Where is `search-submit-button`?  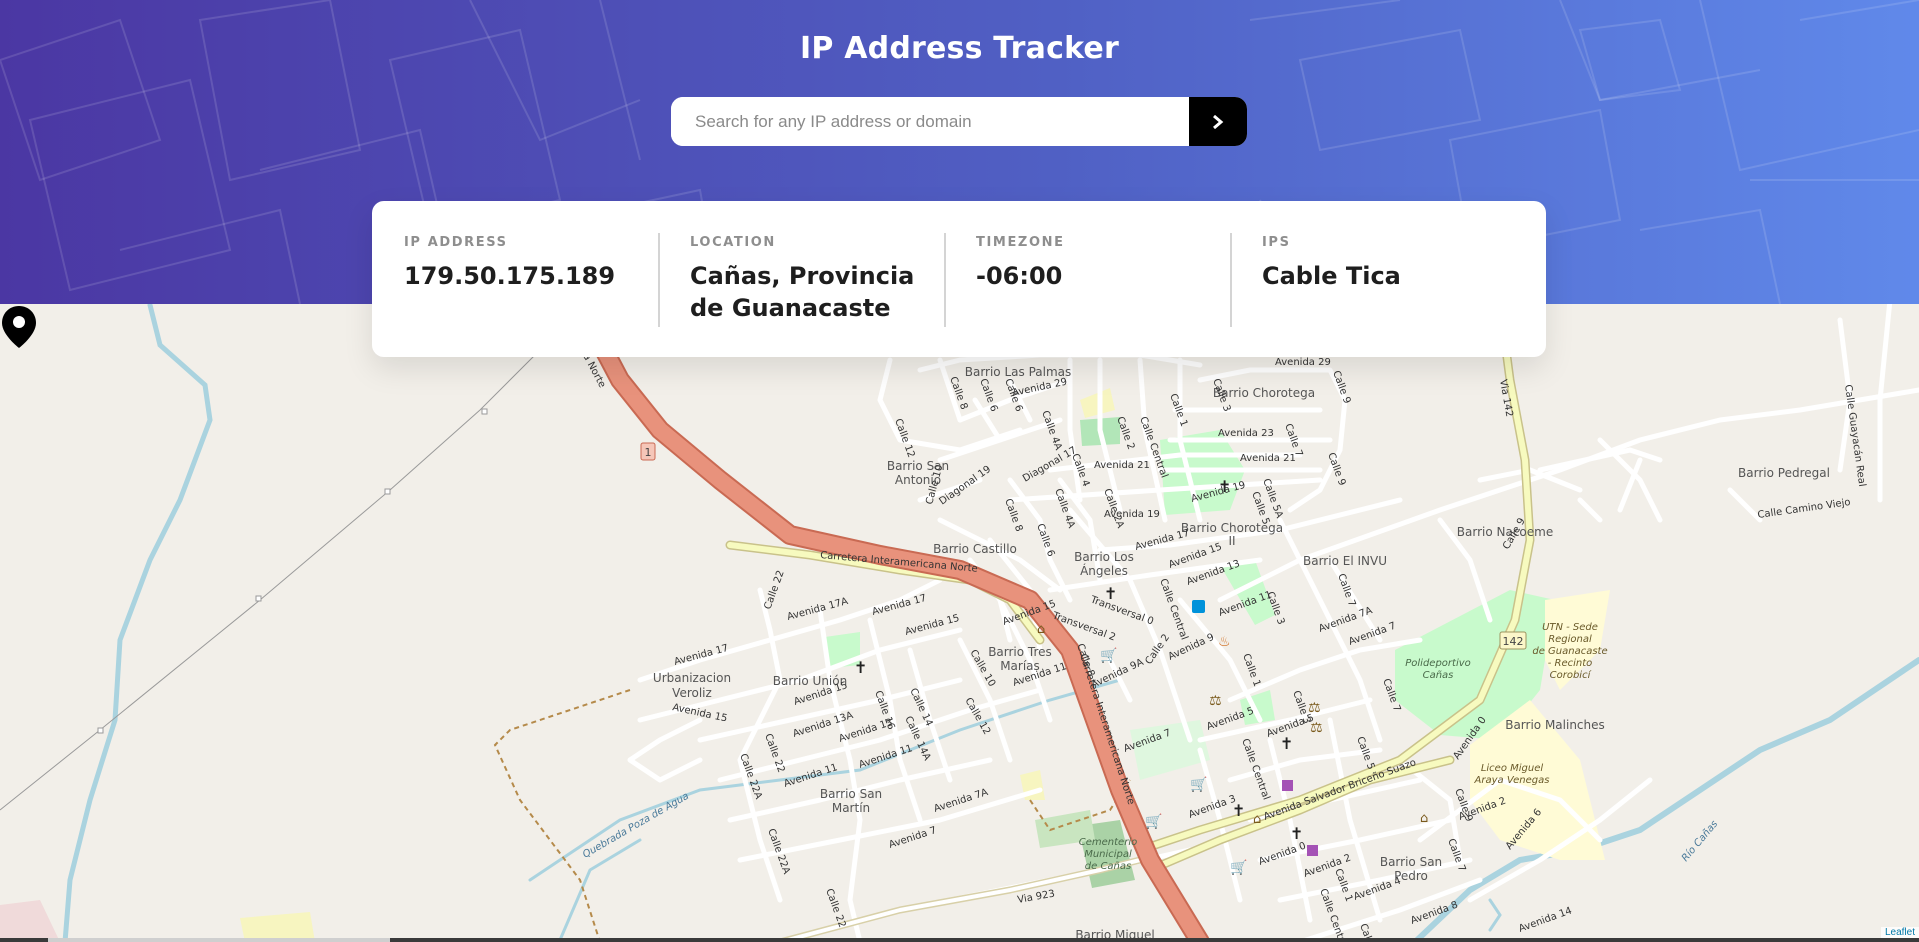
search-submit-button is located at coordinates (1218, 121).